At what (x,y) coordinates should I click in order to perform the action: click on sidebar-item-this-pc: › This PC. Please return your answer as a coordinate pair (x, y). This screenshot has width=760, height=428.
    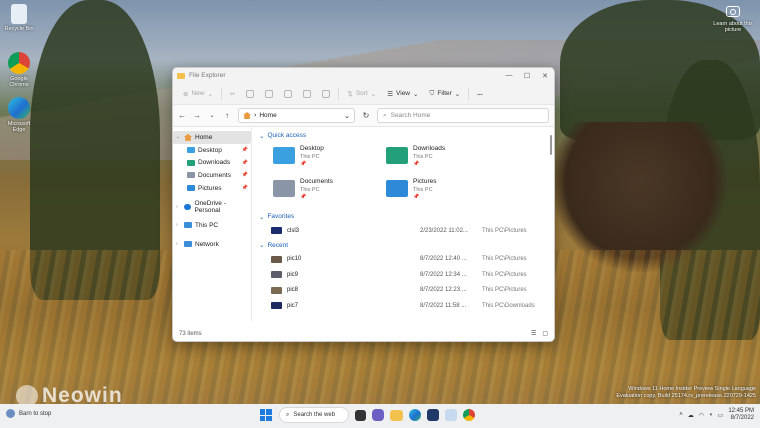
    Looking at the image, I should click on (212, 225).